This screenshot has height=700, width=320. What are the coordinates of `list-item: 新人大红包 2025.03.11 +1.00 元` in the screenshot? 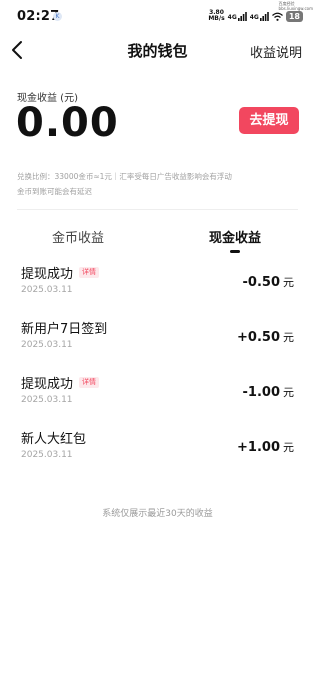 It's located at (157, 455).